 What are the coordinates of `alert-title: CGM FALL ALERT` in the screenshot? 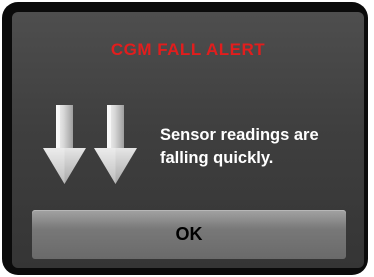 It's located at (188, 49).